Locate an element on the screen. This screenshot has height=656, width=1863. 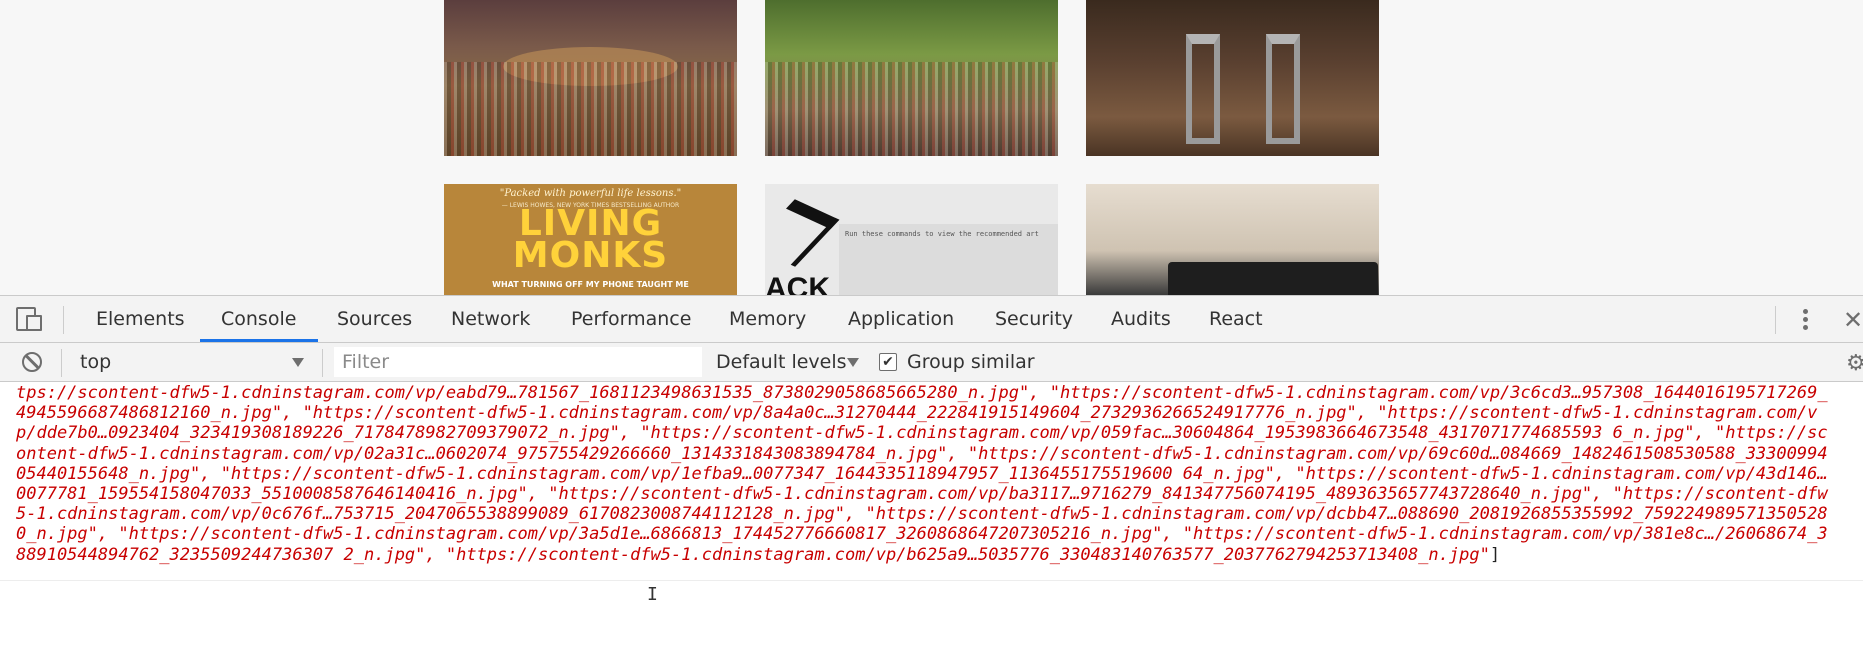
gear-icon: ⚙ is located at coordinates (1854, 363).